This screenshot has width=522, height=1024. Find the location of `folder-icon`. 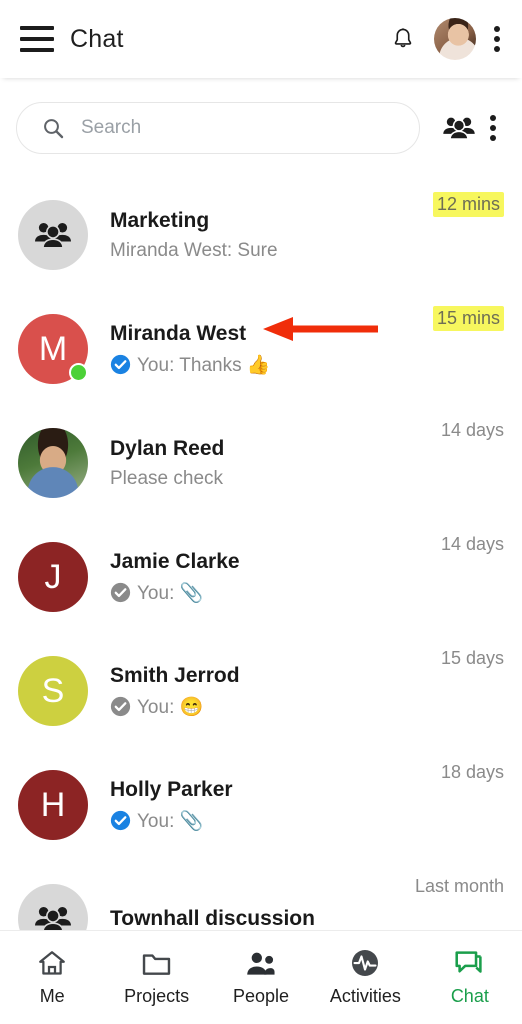

folder-icon is located at coordinates (156, 963).